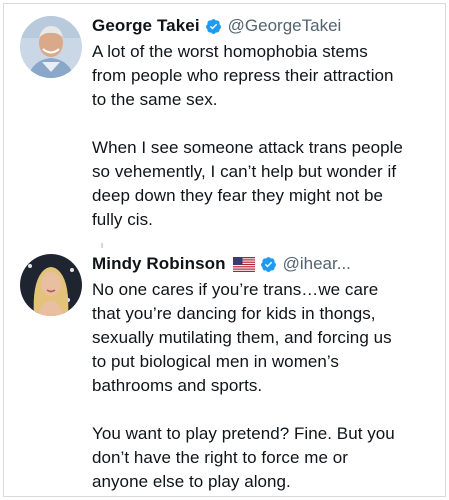  I want to click on author-handle: @GeorgeTakei, so click(285, 26).